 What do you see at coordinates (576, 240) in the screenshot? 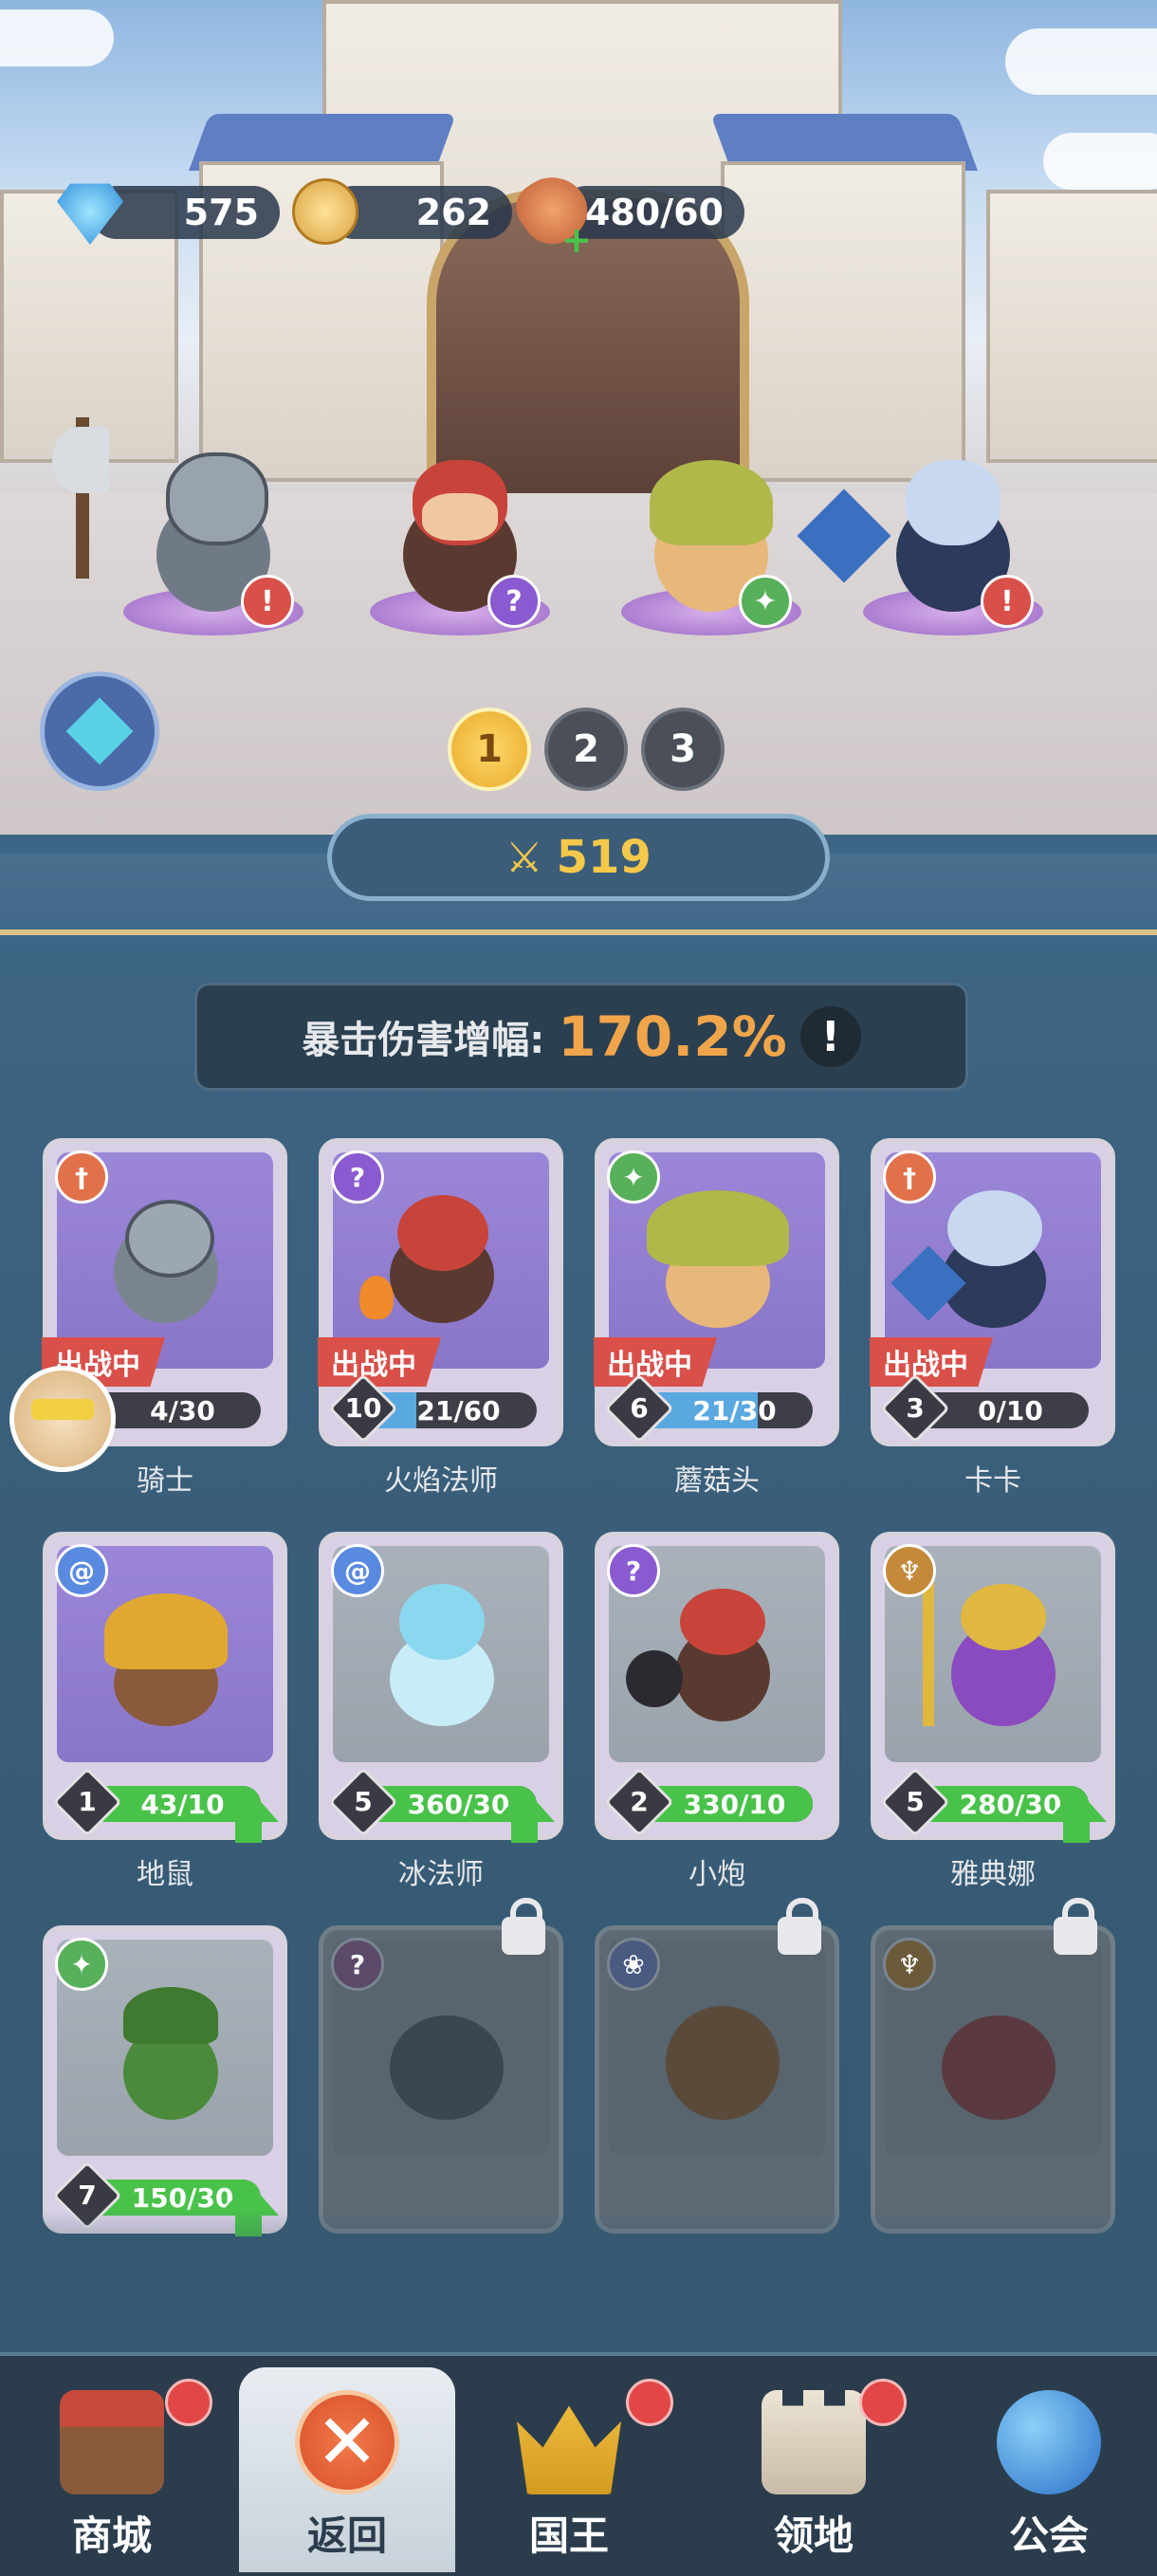
I see `add-stamina-icon: +` at bounding box center [576, 240].